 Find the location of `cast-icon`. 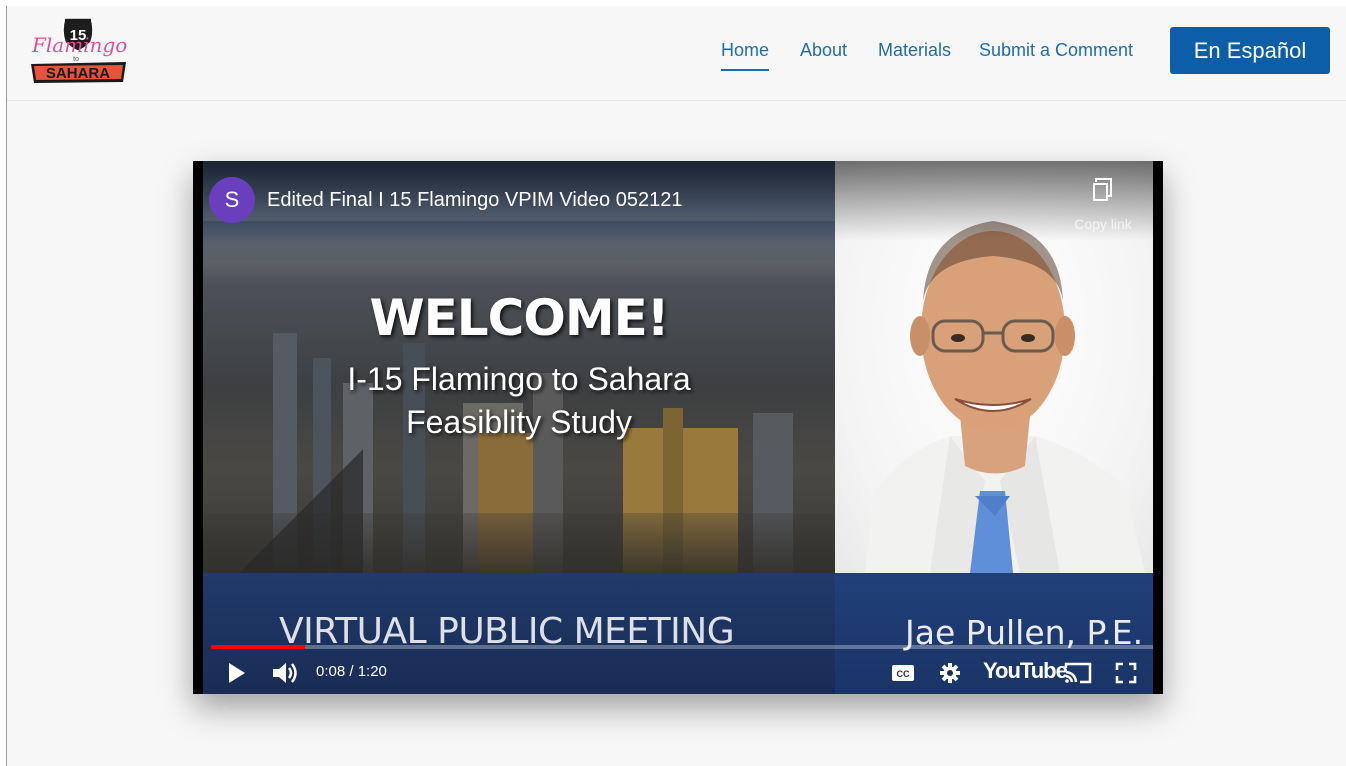

cast-icon is located at coordinates (1078, 673).